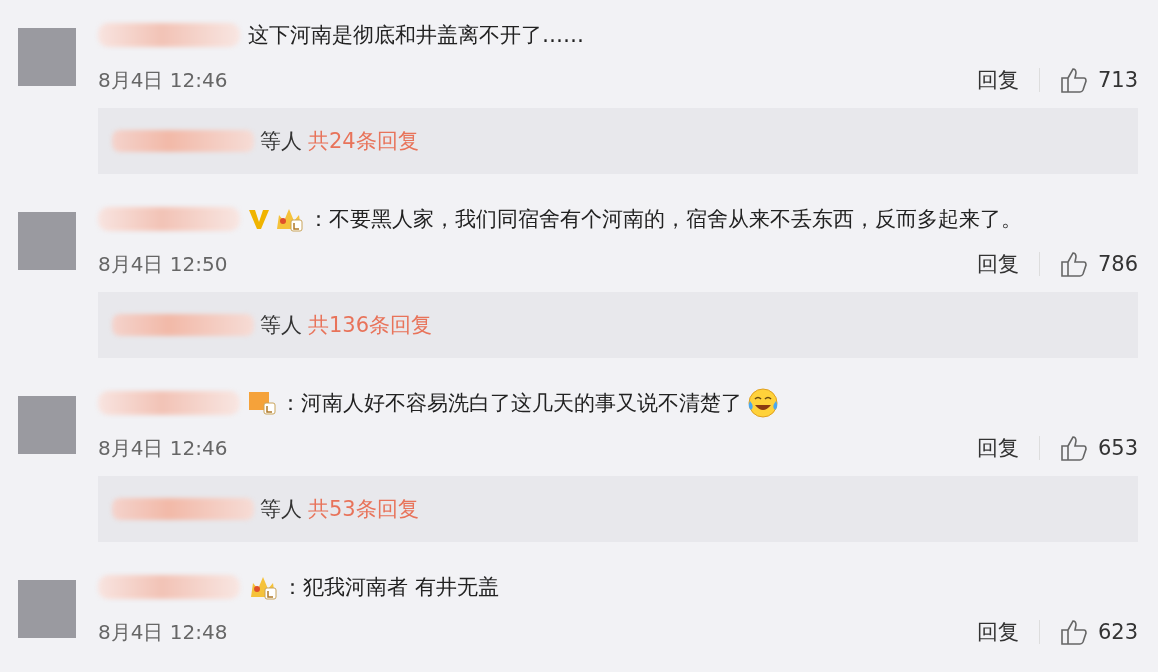 This screenshot has width=1158, height=672. Describe the element at coordinates (262, 403) in the screenshot. I see `member-level-icon` at that location.